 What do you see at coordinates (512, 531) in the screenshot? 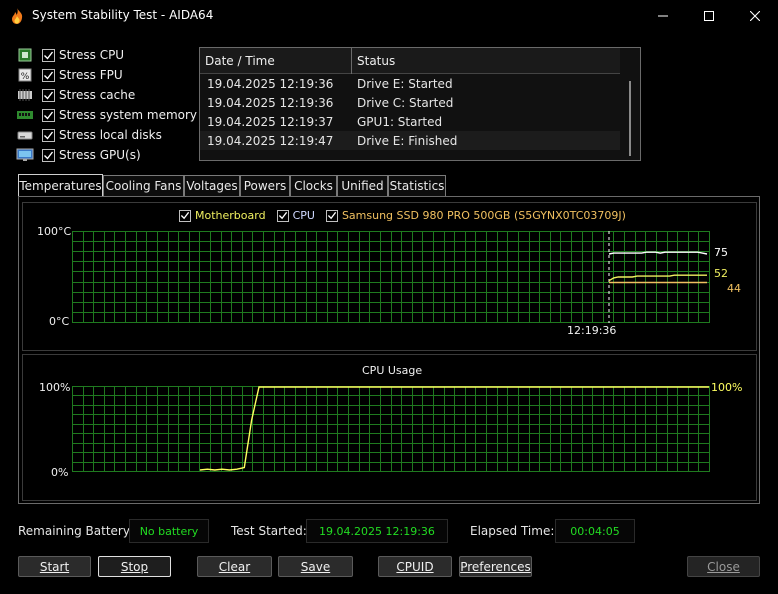
I see `elapsed-time-label: Elapsed Time:` at bounding box center [512, 531].